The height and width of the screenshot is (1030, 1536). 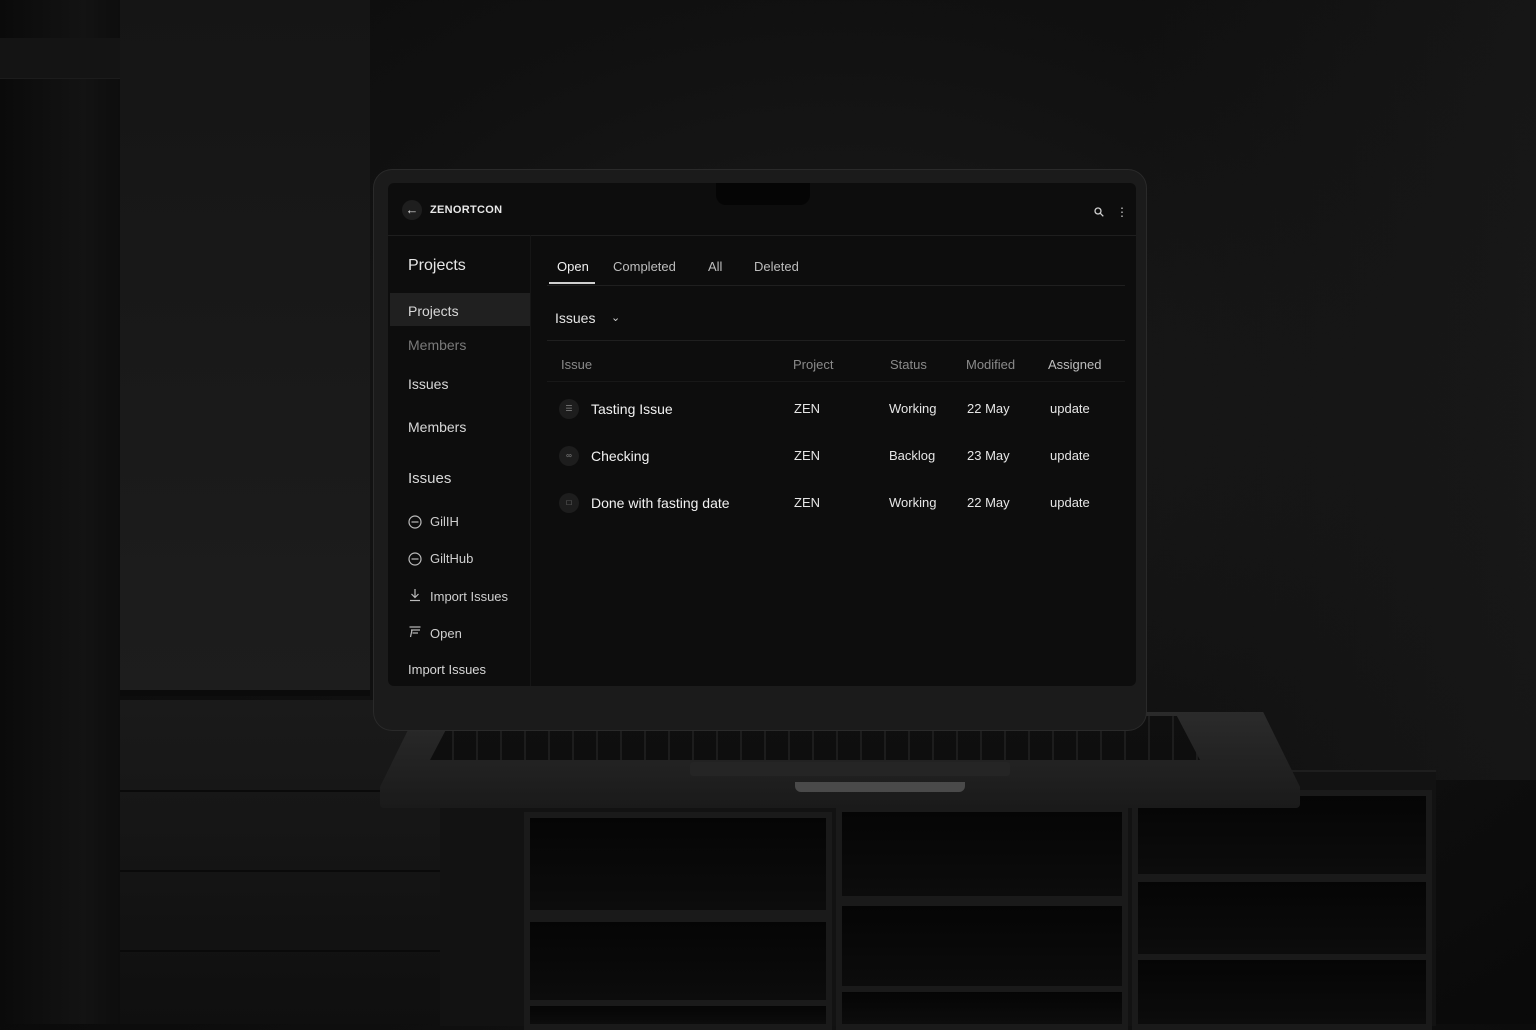 I want to click on camera-notch, so click(x=763, y=194).